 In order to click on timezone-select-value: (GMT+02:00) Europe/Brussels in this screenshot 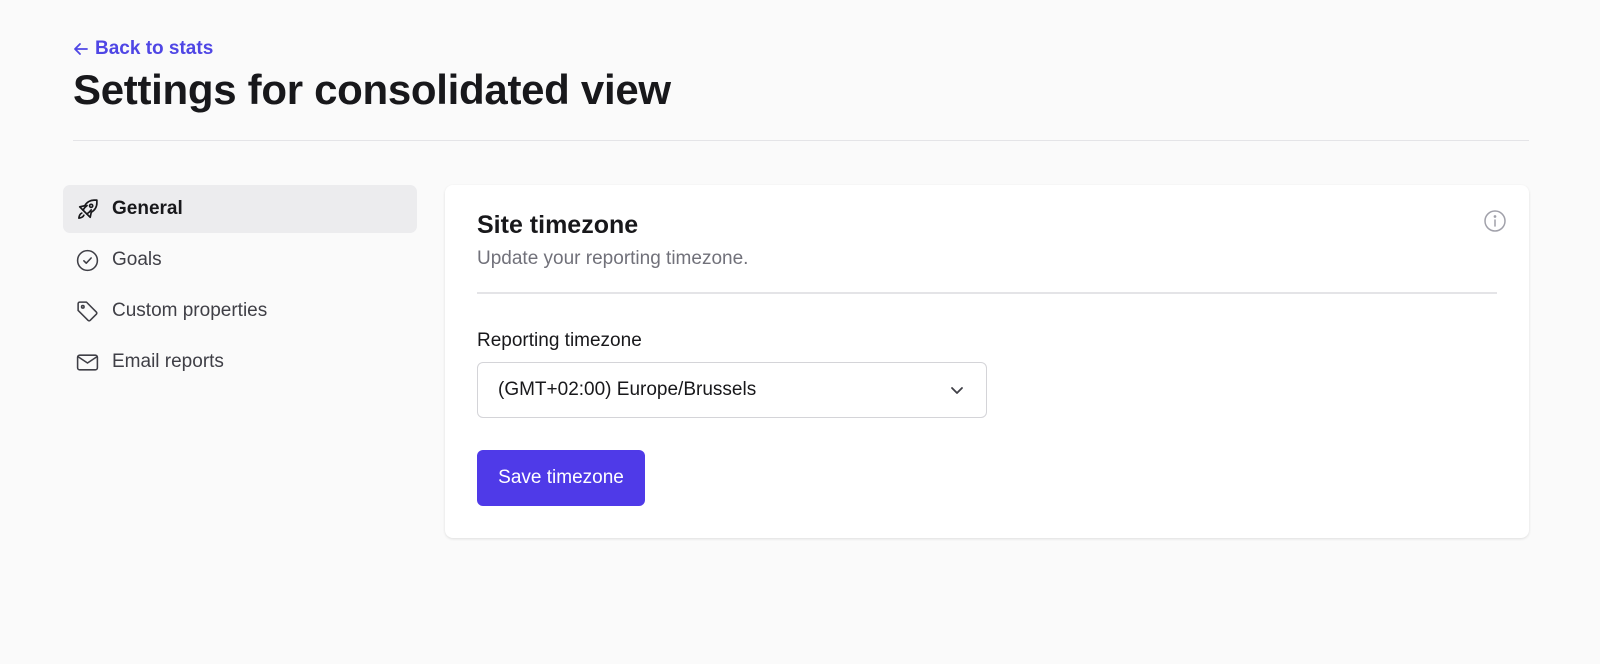, I will do `click(627, 389)`.